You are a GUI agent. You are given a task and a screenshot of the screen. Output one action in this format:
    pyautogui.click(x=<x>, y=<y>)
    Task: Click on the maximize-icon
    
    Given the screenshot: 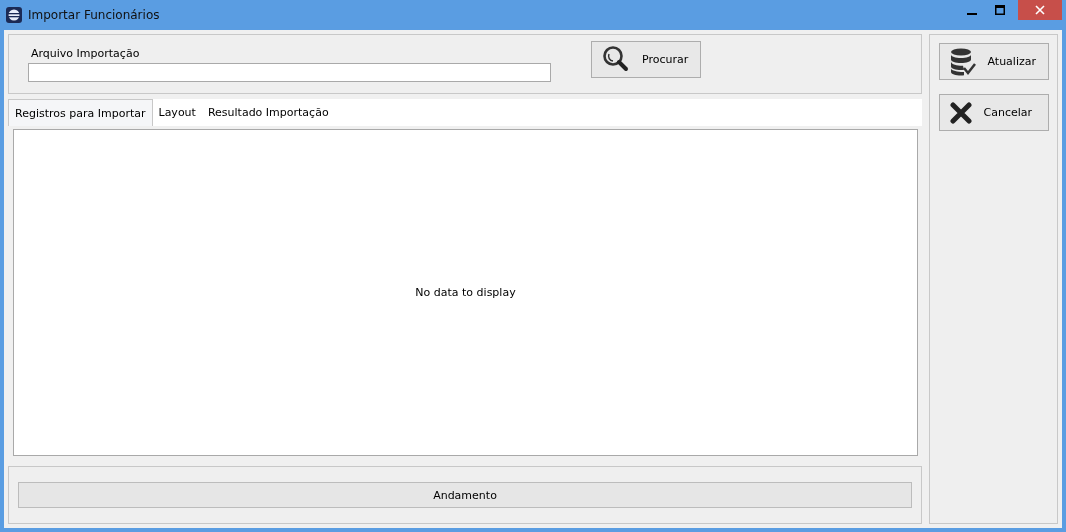 What is the action you would take?
    pyautogui.click(x=1000, y=10)
    